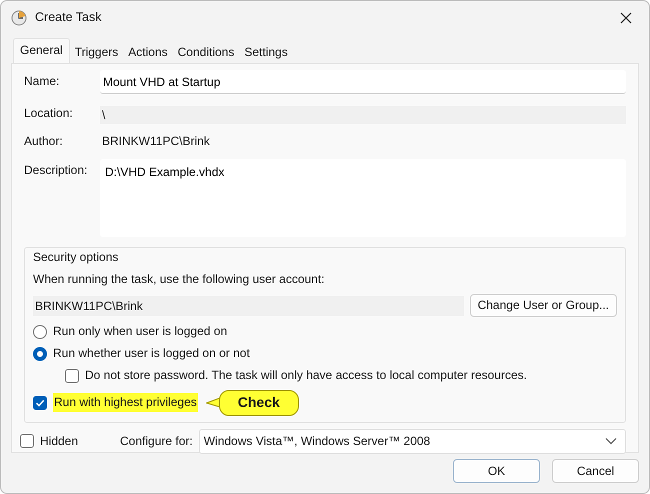  Describe the element at coordinates (97, 52) in the screenshot. I see `tab: Triggers` at that location.